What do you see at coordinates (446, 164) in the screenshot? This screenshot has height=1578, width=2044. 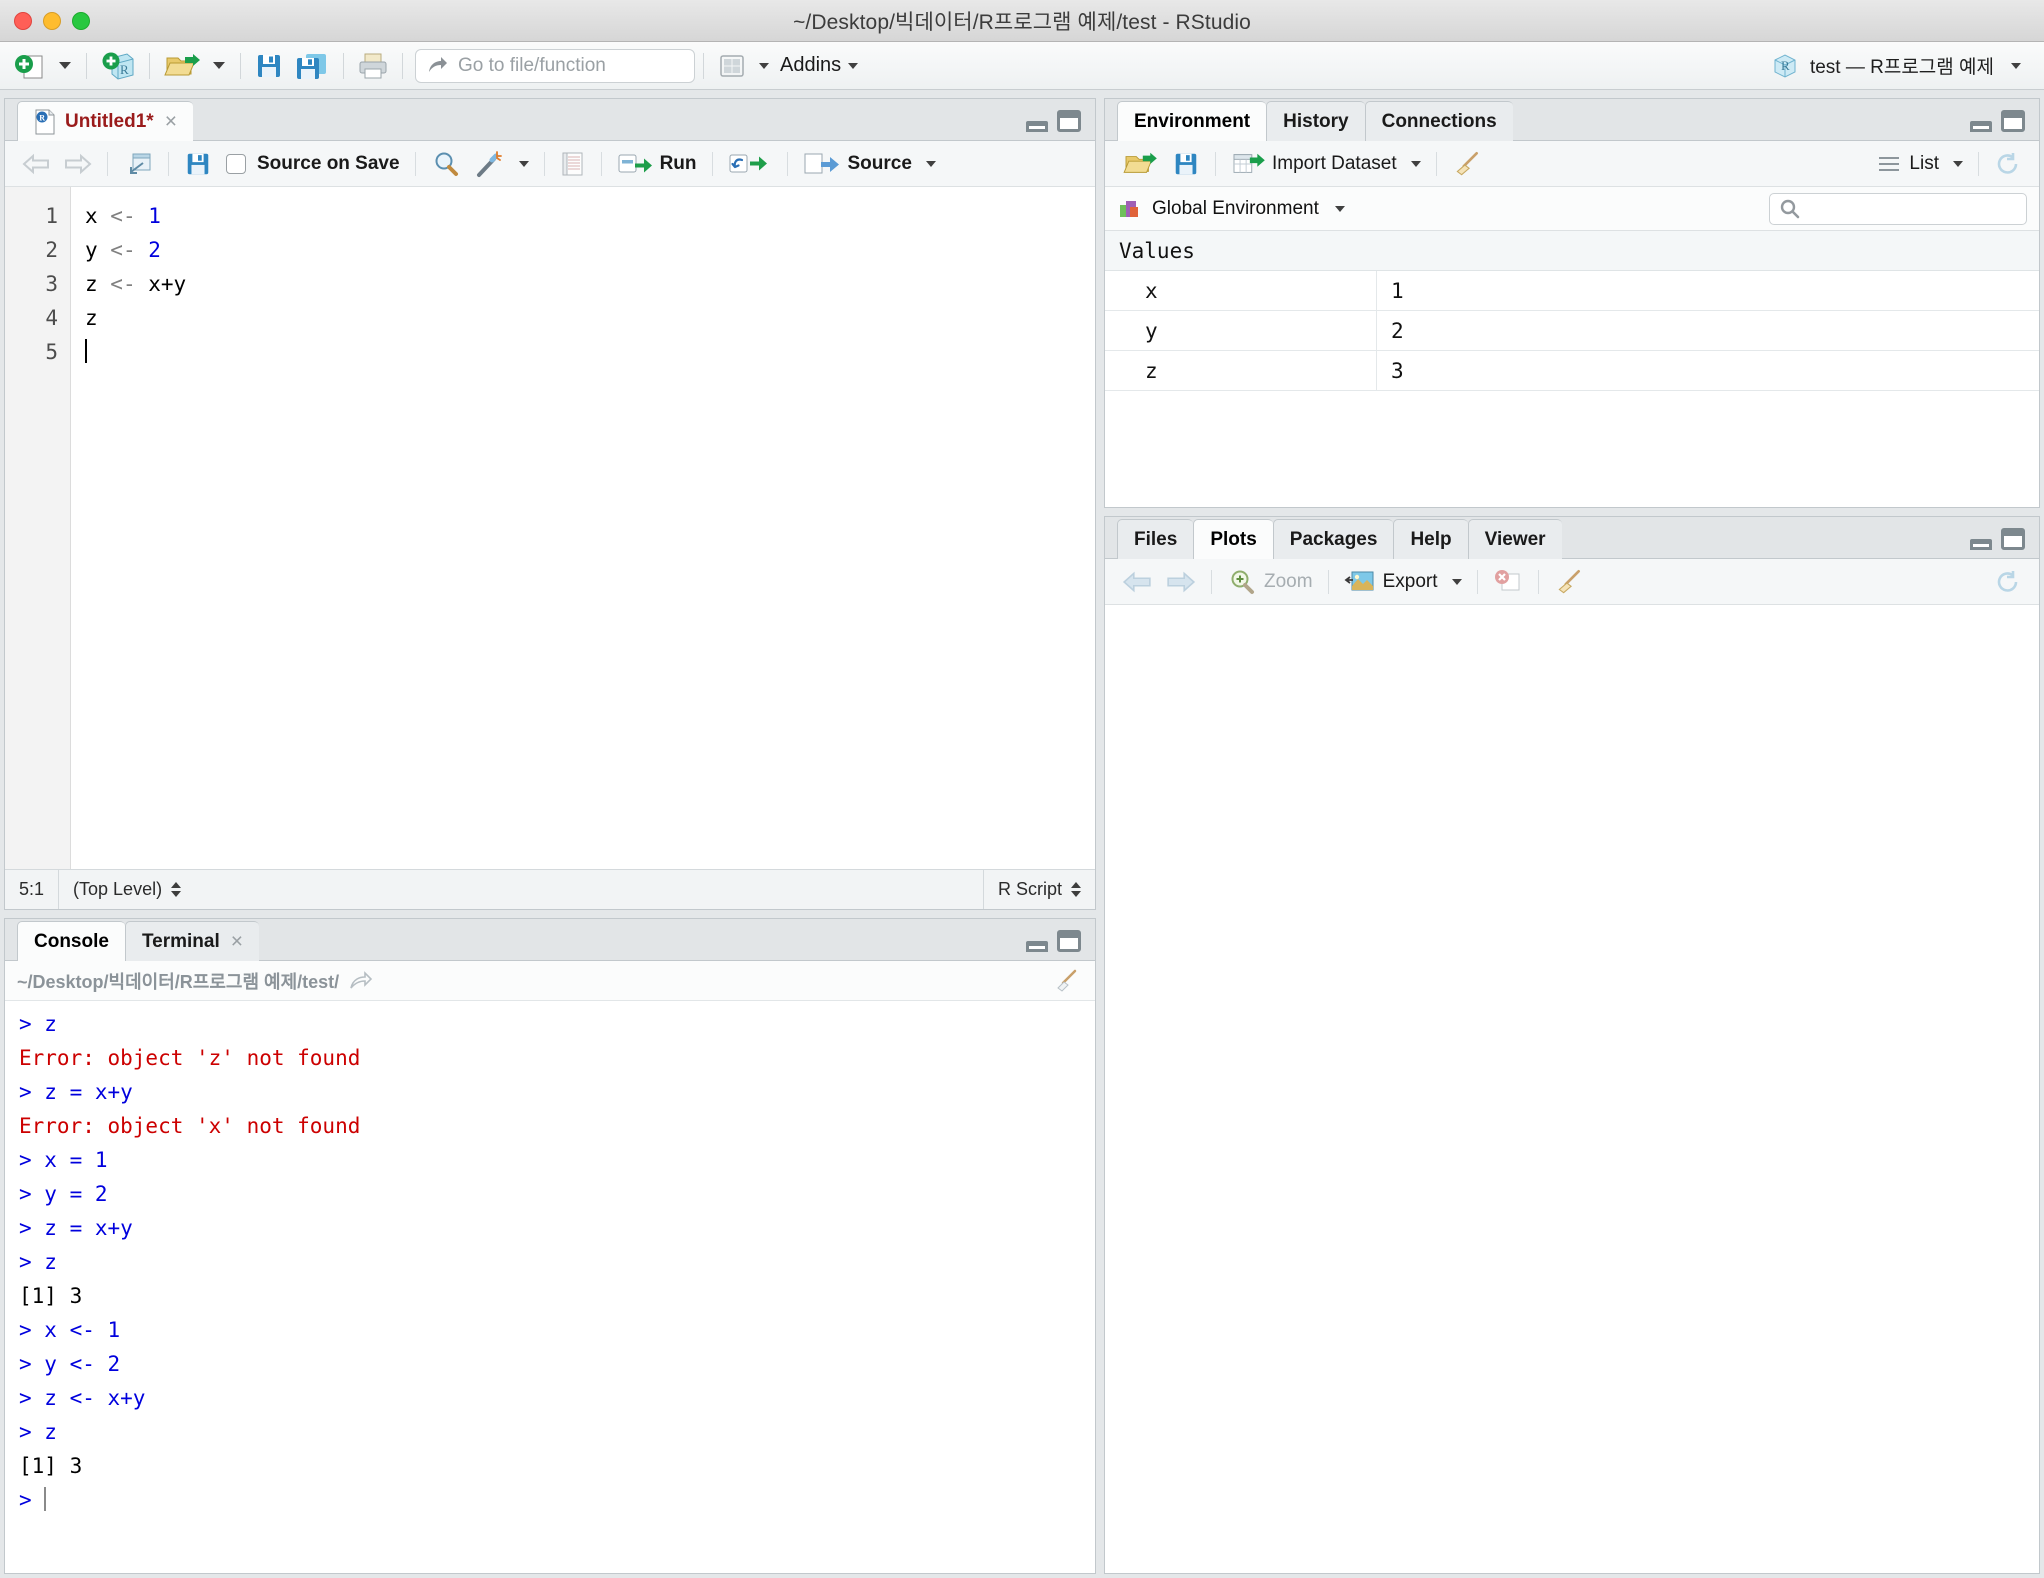 I see `find-replace-button` at bounding box center [446, 164].